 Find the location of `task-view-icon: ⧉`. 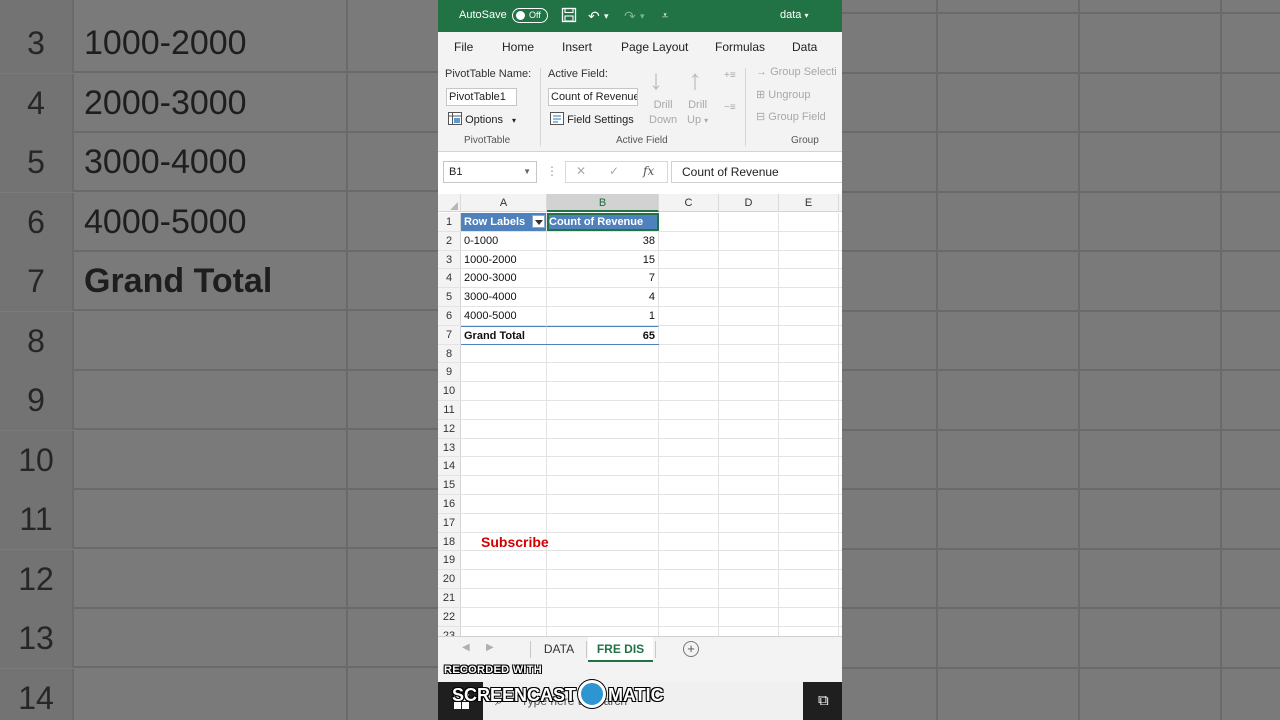

task-view-icon: ⧉ is located at coordinates (823, 700).